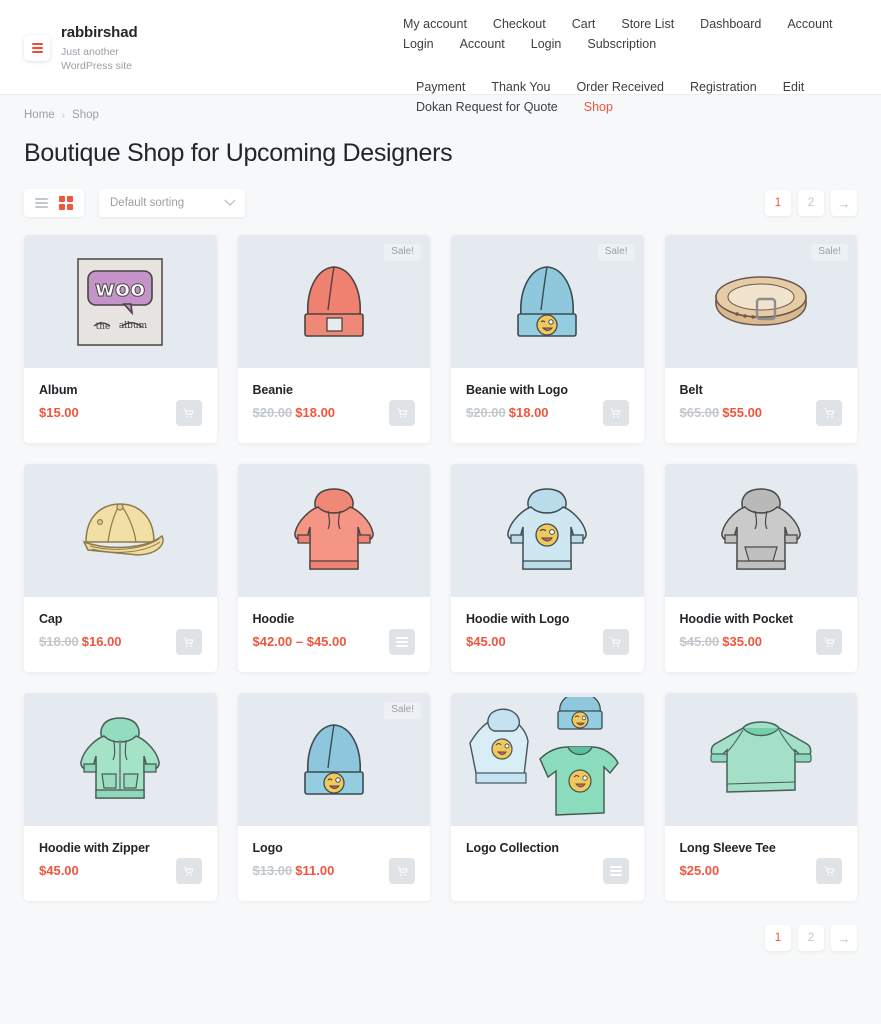 This screenshot has width=881, height=1024. What do you see at coordinates (120, 848) in the screenshot?
I see `product-title: Hoodie with Zipper` at bounding box center [120, 848].